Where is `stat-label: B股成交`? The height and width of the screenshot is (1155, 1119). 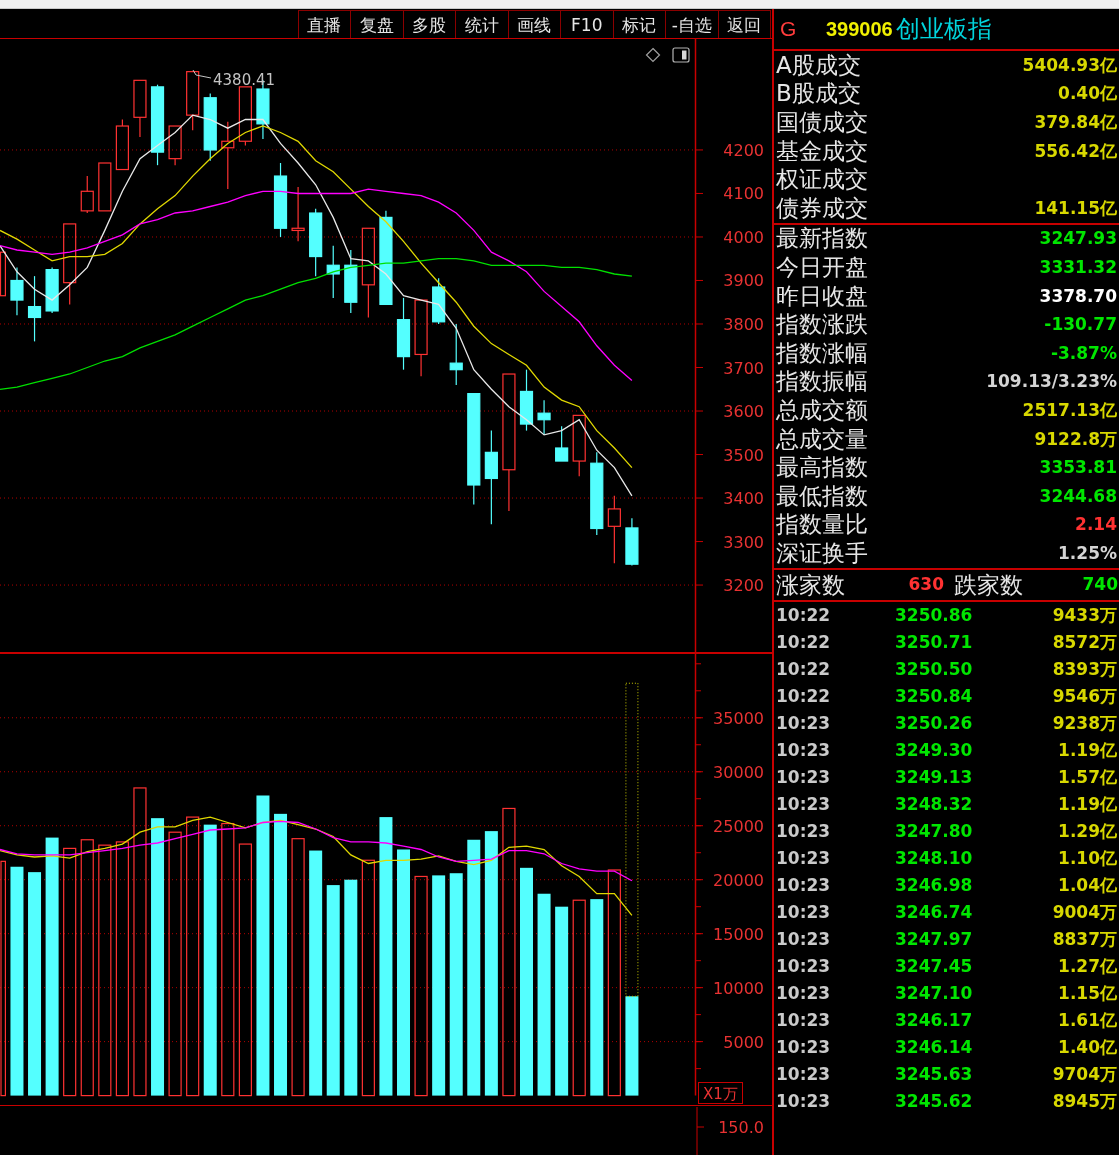 stat-label: B股成交 is located at coordinates (818, 94).